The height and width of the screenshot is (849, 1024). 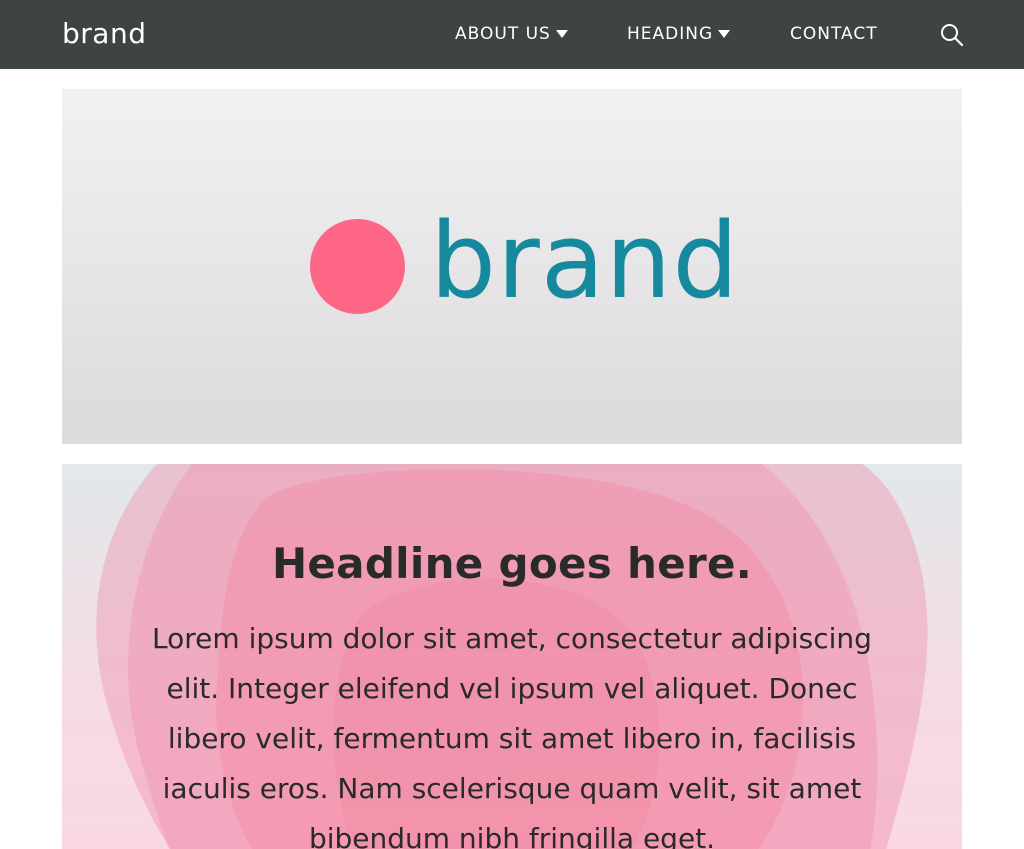 I want to click on brand-logo-dot, so click(x=357, y=266).